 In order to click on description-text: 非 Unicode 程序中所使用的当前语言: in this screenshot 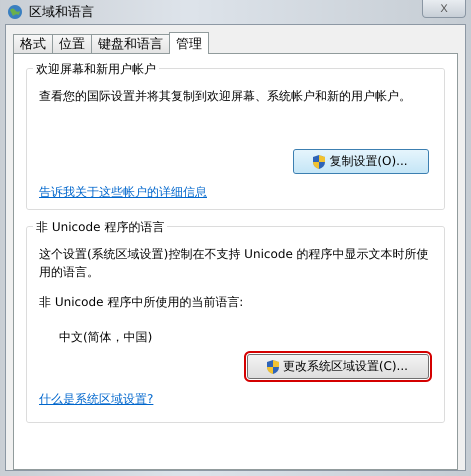, I will do `click(141, 302)`.